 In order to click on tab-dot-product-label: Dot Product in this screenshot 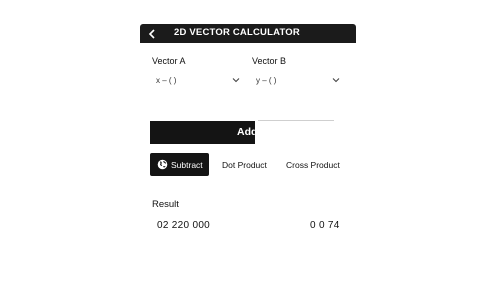, I will do `click(244, 164)`.